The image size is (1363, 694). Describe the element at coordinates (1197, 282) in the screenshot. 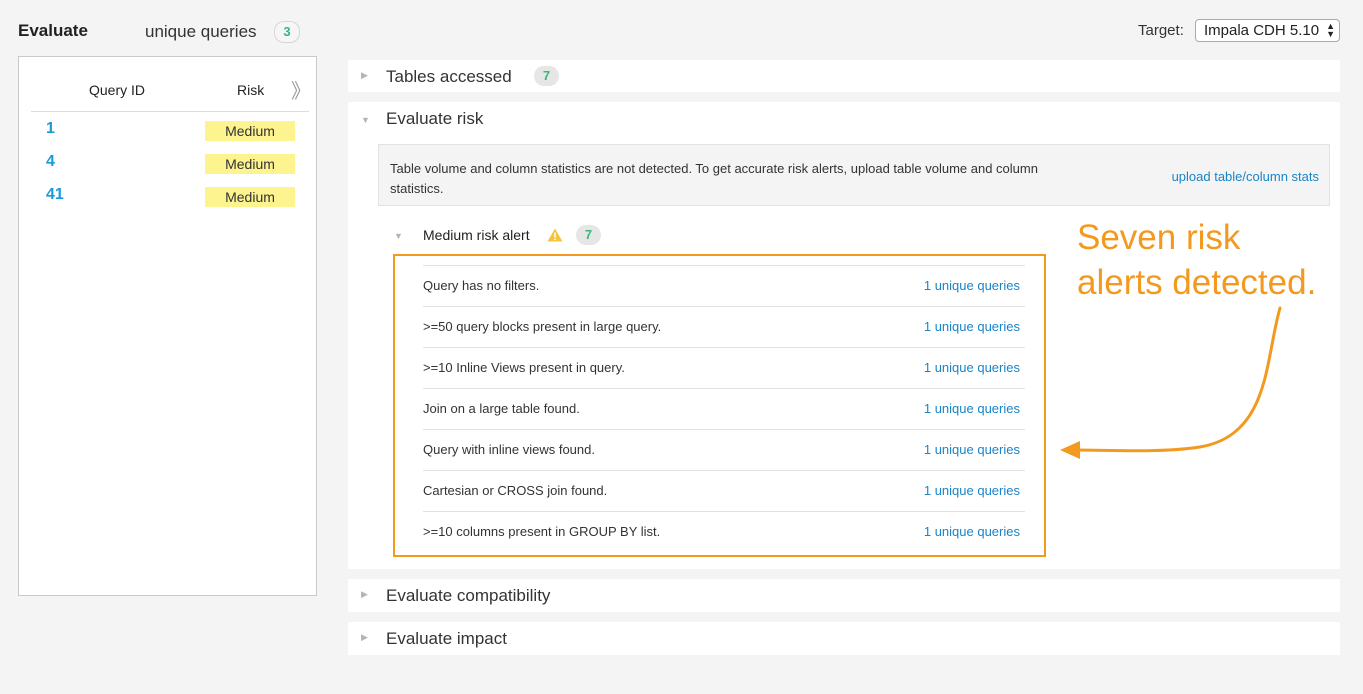

I see `annotation-line-2: alerts detected.` at that location.